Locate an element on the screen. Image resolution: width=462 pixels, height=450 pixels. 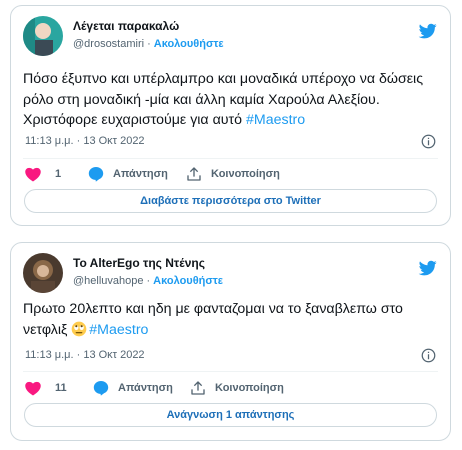
like-button: 11 is located at coordinates (46, 388).